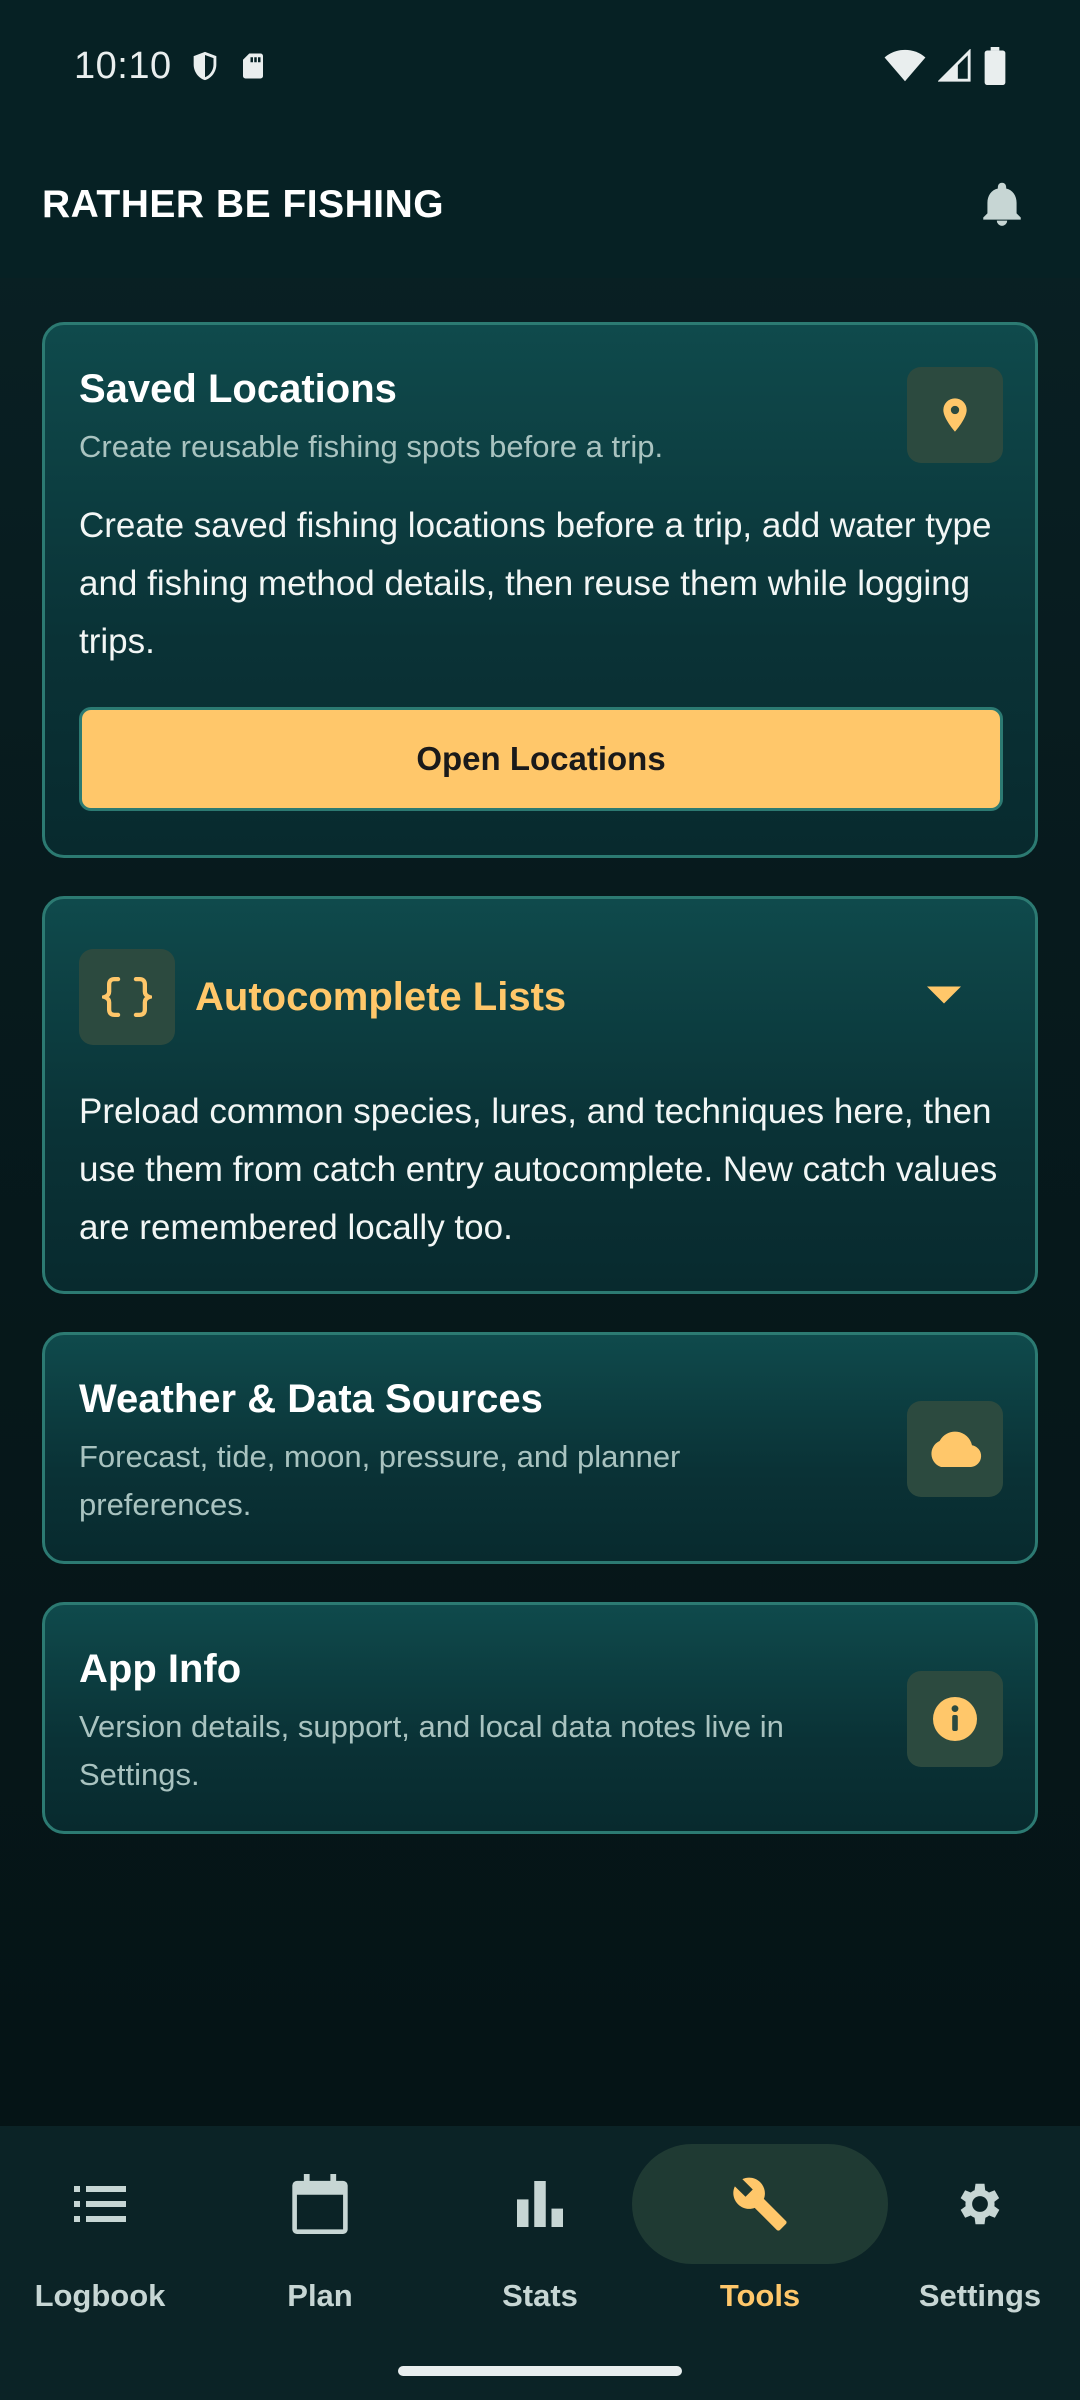 The height and width of the screenshot is (2400, 1080). What do you see at coordinates (160, 1669) in the screenshot?
I see `app-info-title: App Info` at bounding box center [160, 1669].